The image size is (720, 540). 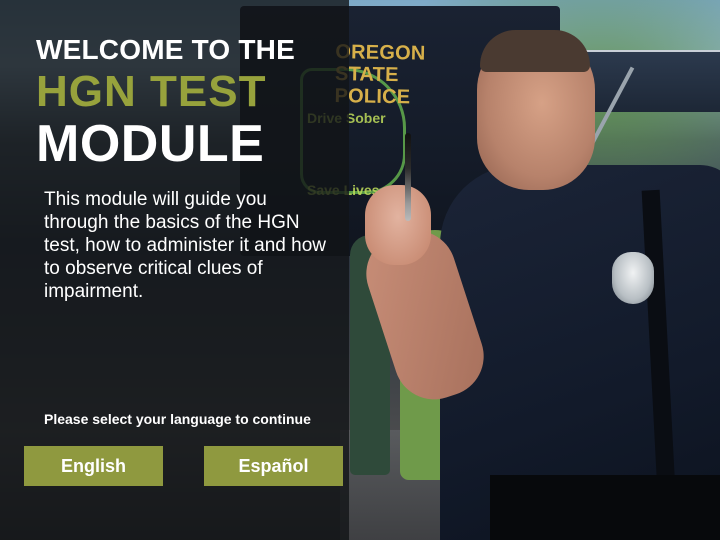 What do you see at coordinates (605, 507) in the screenshot?
I see `duty-belt` at bounding box center [605, 507].